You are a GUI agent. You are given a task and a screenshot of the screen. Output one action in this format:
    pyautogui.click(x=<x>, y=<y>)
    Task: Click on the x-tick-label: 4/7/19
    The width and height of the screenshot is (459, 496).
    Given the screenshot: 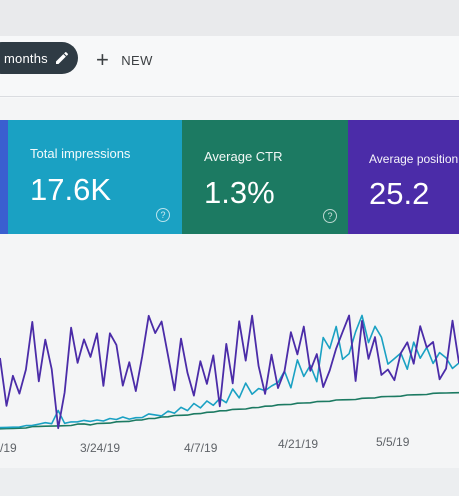 What is the action you would take?
    pyautogui.click(x=201, y=448)
    